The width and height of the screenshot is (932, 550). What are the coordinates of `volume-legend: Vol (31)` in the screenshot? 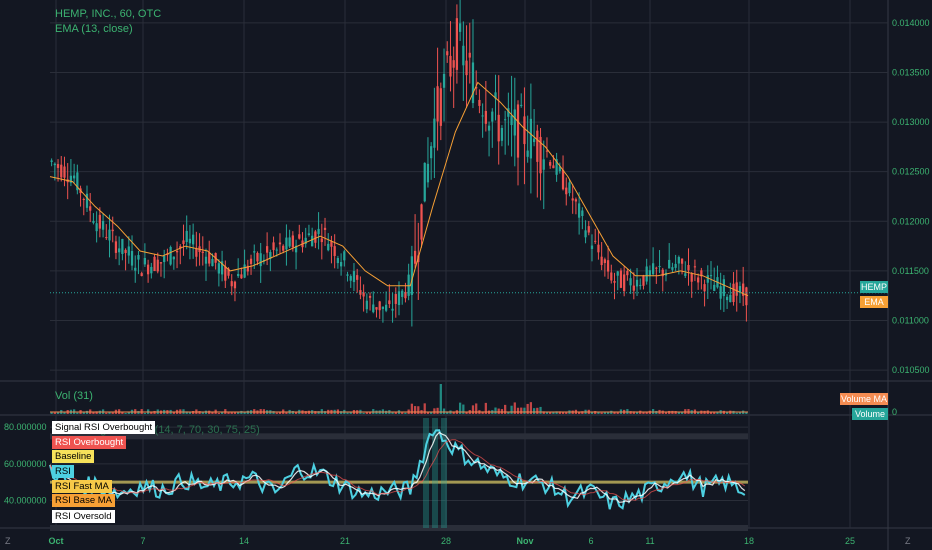 It's located at (74, 396).